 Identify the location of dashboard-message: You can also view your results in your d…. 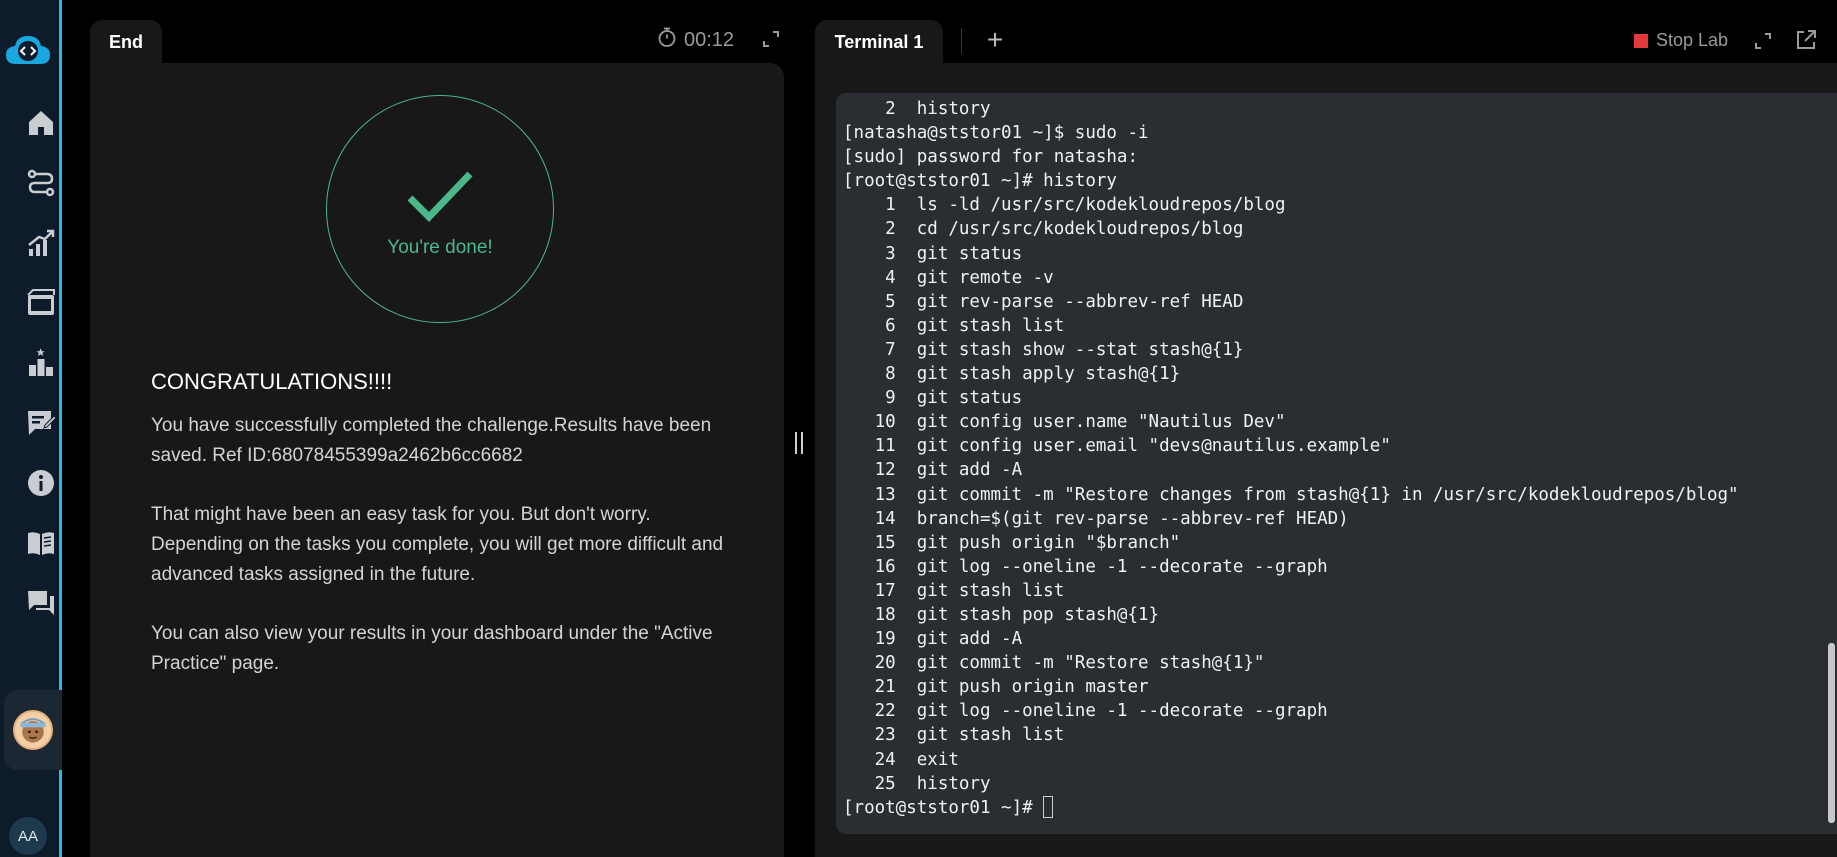
(432, 648).